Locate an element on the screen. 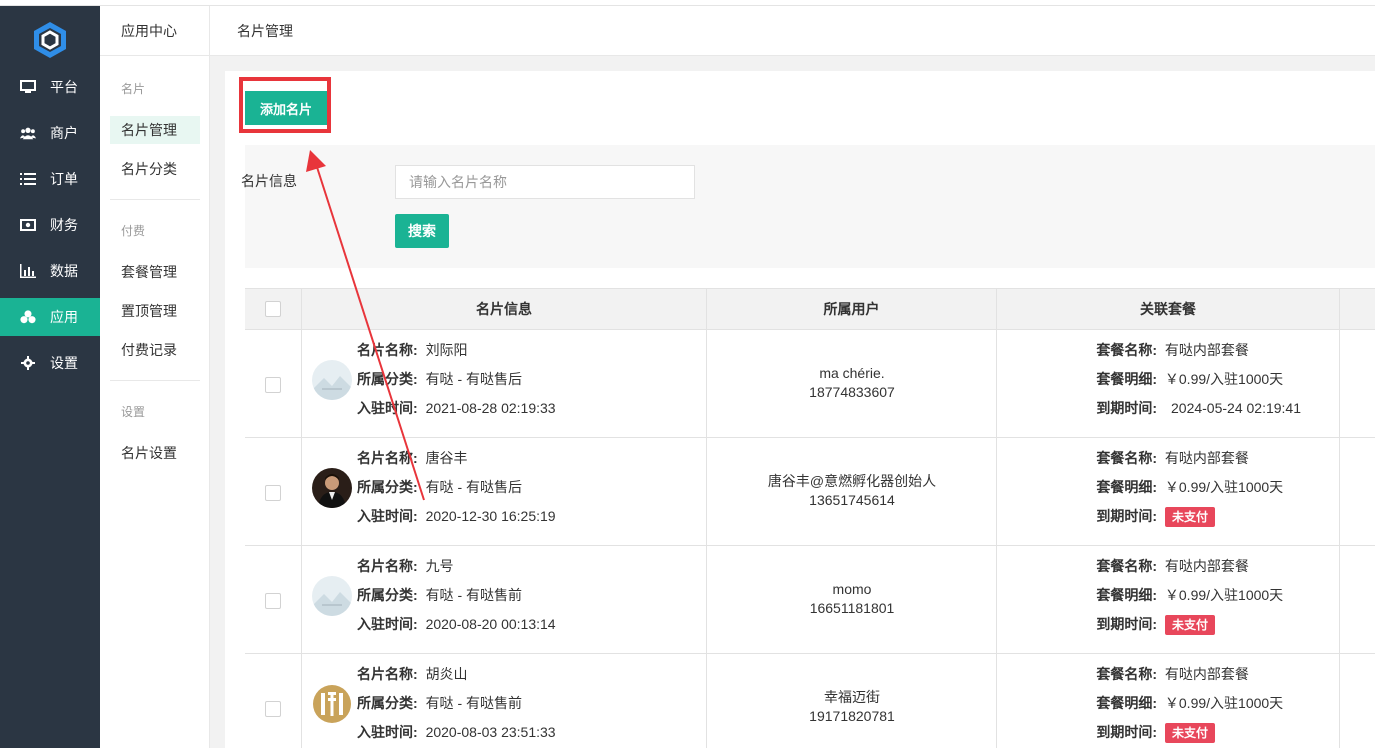 Image resolution: width=1375 pixels, height=748 pixels. subnav-item-pay-records: 付费记录 is located at coordinates (155, 350).